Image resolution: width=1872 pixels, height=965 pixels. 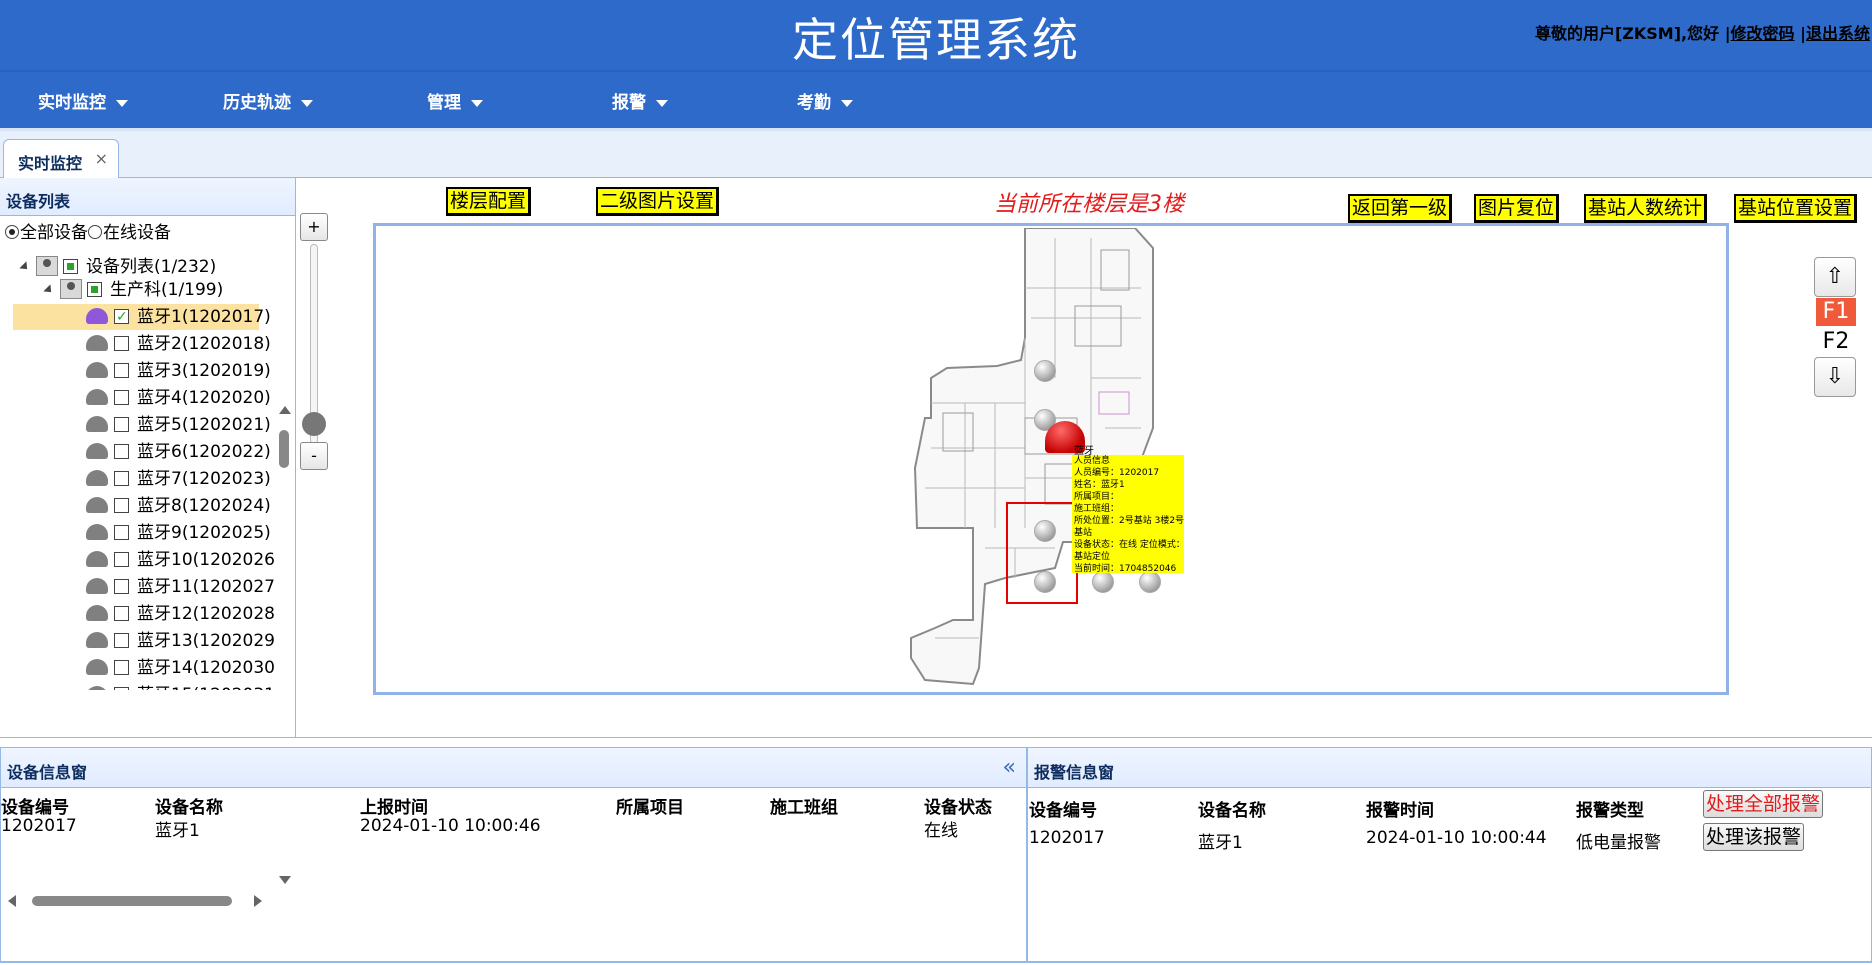 I want to click on device-tree-item: 蓝牙13(1202029, so click(x=180, y=641).